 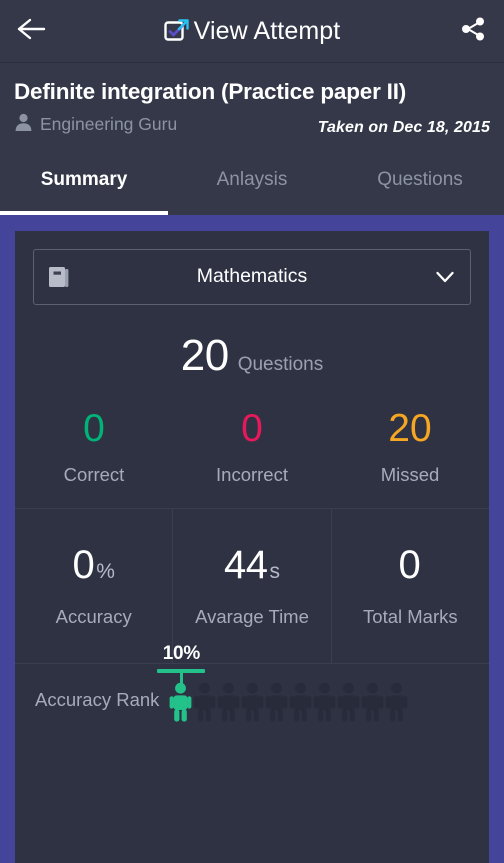 What do you see at coordinates (280, 364) in the screenshot?
I see `question-count-label: Questions` at bounding box center [280, 364].